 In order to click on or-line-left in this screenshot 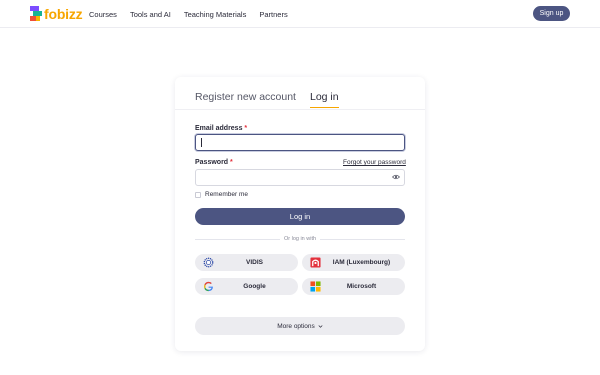, I will do `click(237, 239)`.